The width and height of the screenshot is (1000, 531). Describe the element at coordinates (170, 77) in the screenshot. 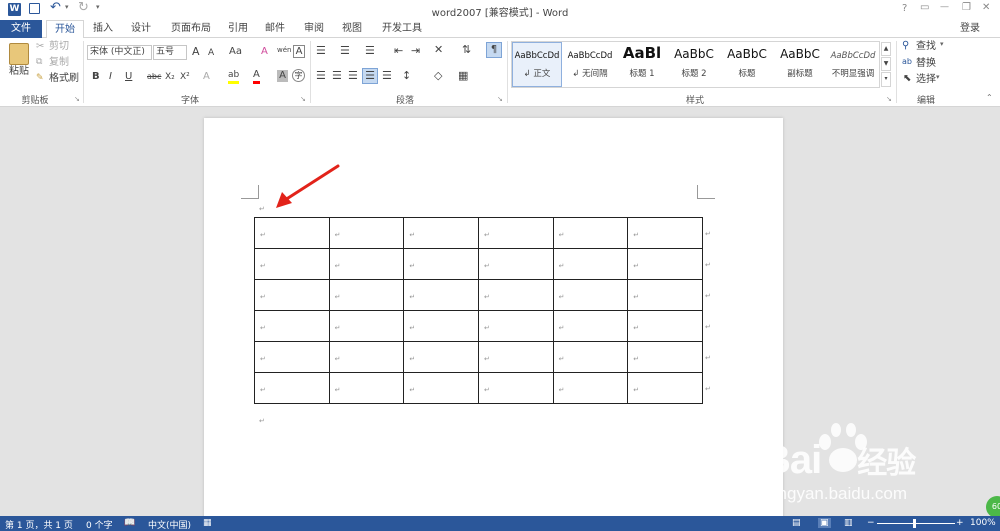

I see `subscript-button: X₂` at that location.